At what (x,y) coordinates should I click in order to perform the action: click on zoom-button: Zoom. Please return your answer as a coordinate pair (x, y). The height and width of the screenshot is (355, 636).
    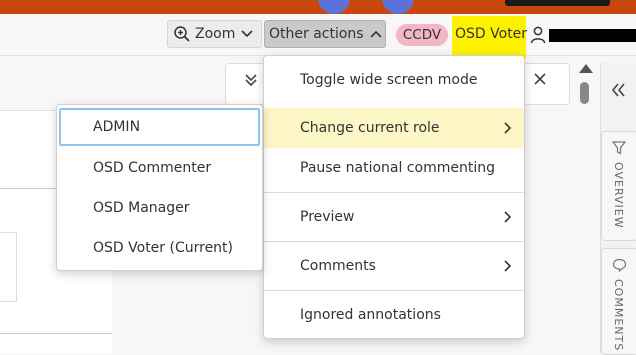
    Looking at the image, I should click on (214, 34).